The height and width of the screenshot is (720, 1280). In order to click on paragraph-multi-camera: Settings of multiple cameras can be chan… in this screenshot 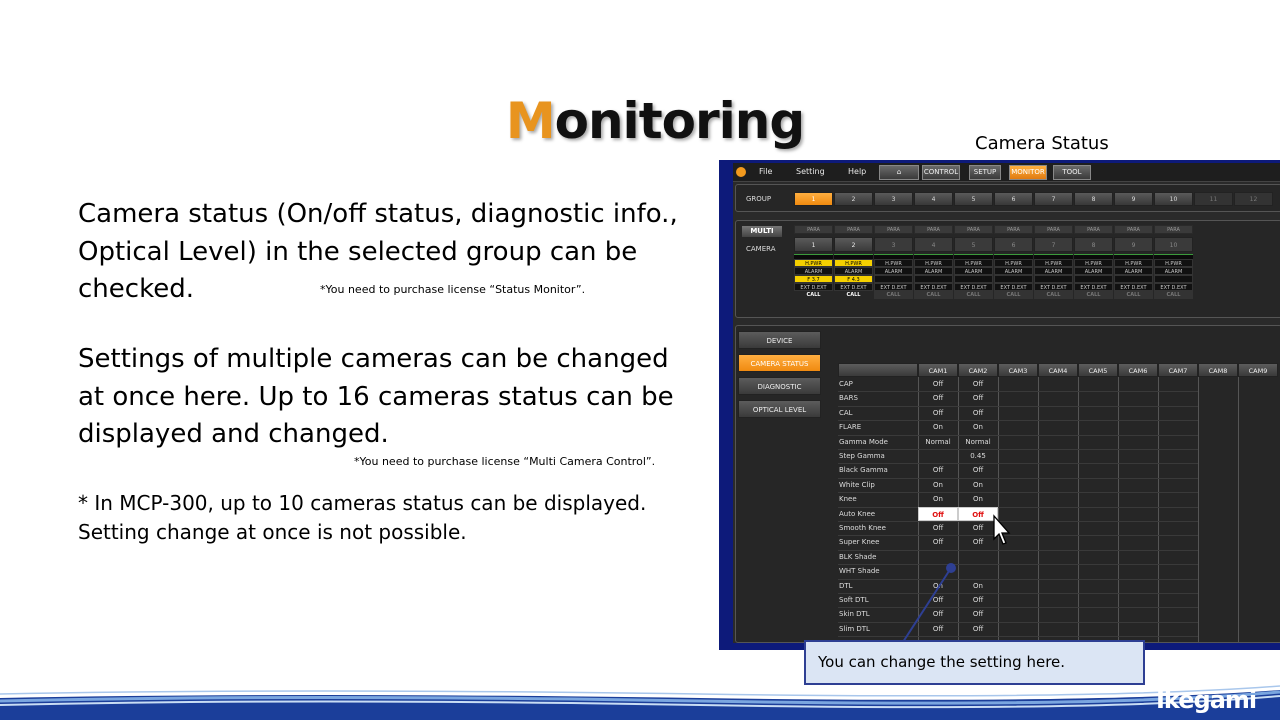, I will do `click(376, 396)`.